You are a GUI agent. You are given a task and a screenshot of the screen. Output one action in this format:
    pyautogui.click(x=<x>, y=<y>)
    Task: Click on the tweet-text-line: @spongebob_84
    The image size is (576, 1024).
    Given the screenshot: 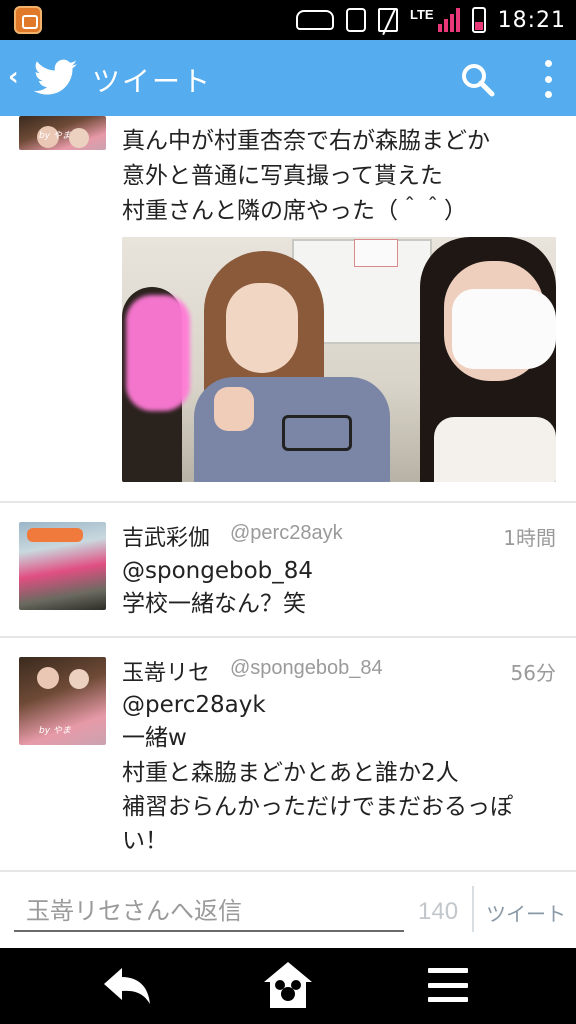 What is the action you would take?
    pyautogui.click(x=217, y=571)
    